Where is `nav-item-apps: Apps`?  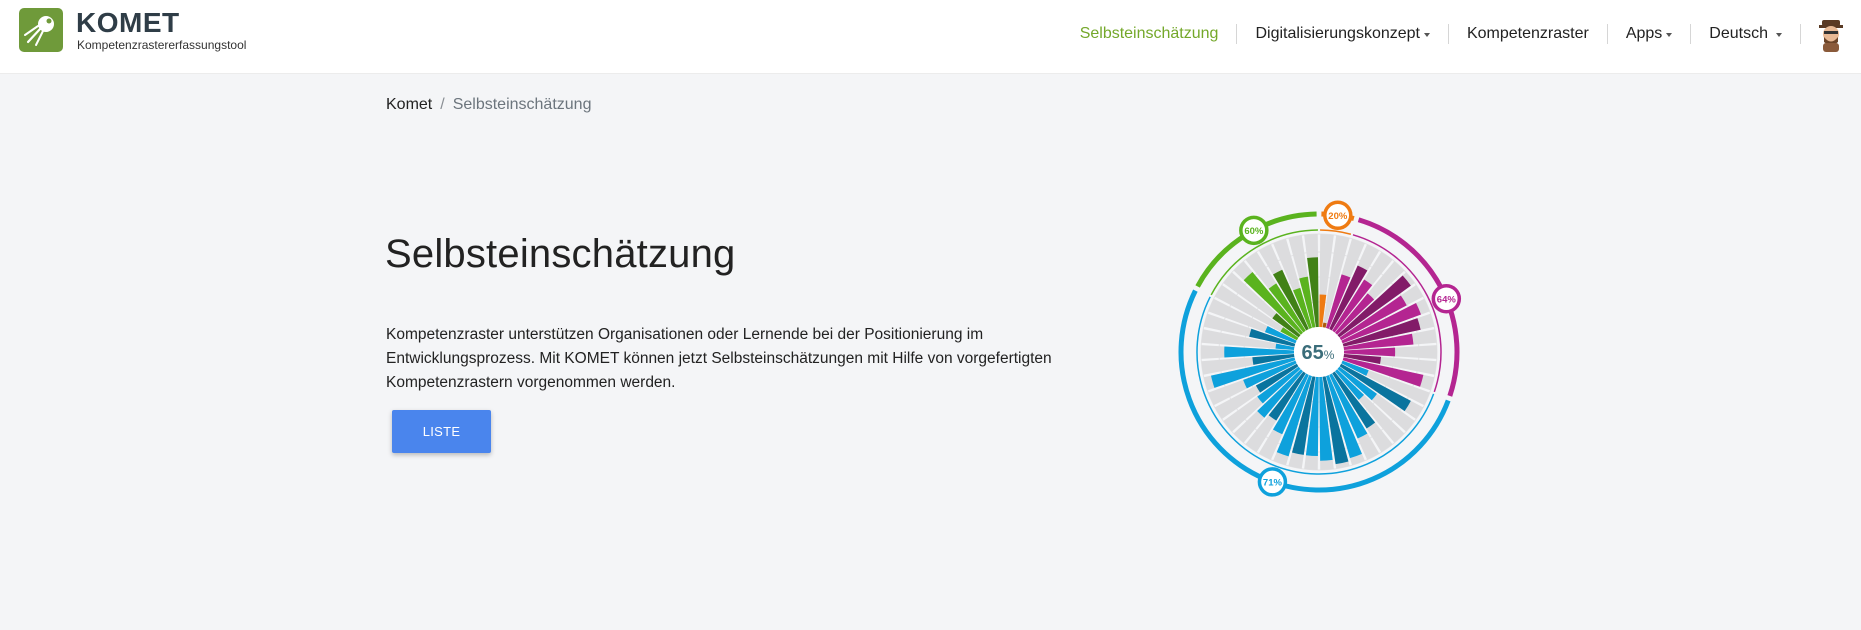
nav-item-apps: Apps is located at coordinates (1650, 34).